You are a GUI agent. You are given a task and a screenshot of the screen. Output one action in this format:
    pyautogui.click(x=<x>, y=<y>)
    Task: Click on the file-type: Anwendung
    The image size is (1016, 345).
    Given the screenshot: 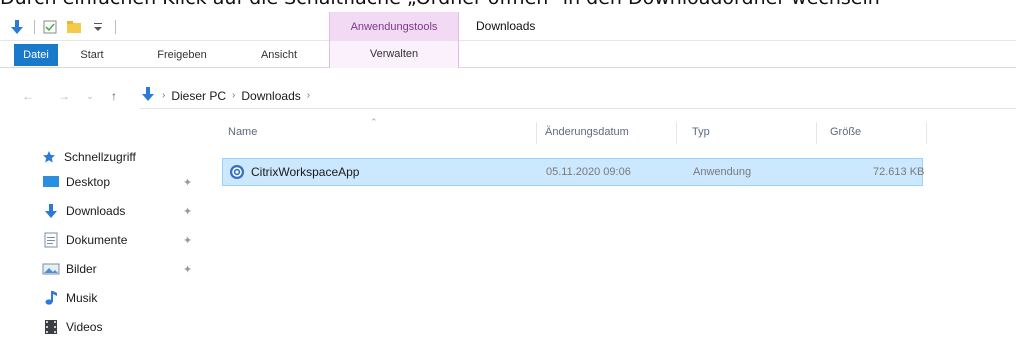 What is the action you would take?
    pyautogui.click(x=722, y=172)
    